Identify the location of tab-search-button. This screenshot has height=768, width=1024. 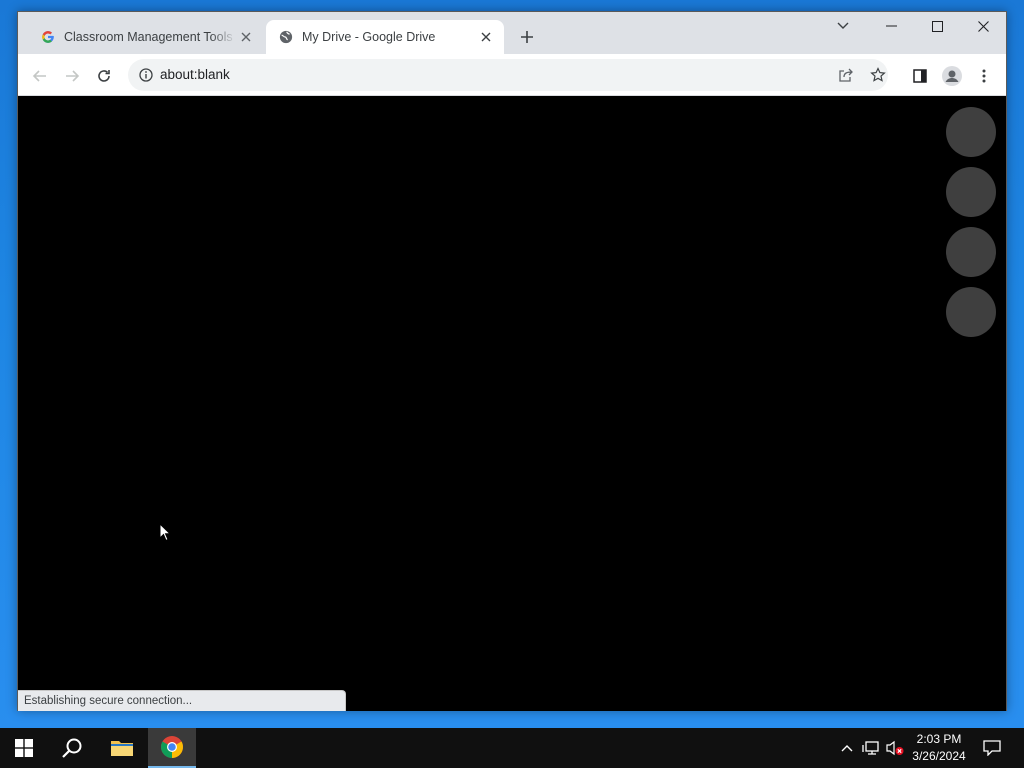
(843, 26).